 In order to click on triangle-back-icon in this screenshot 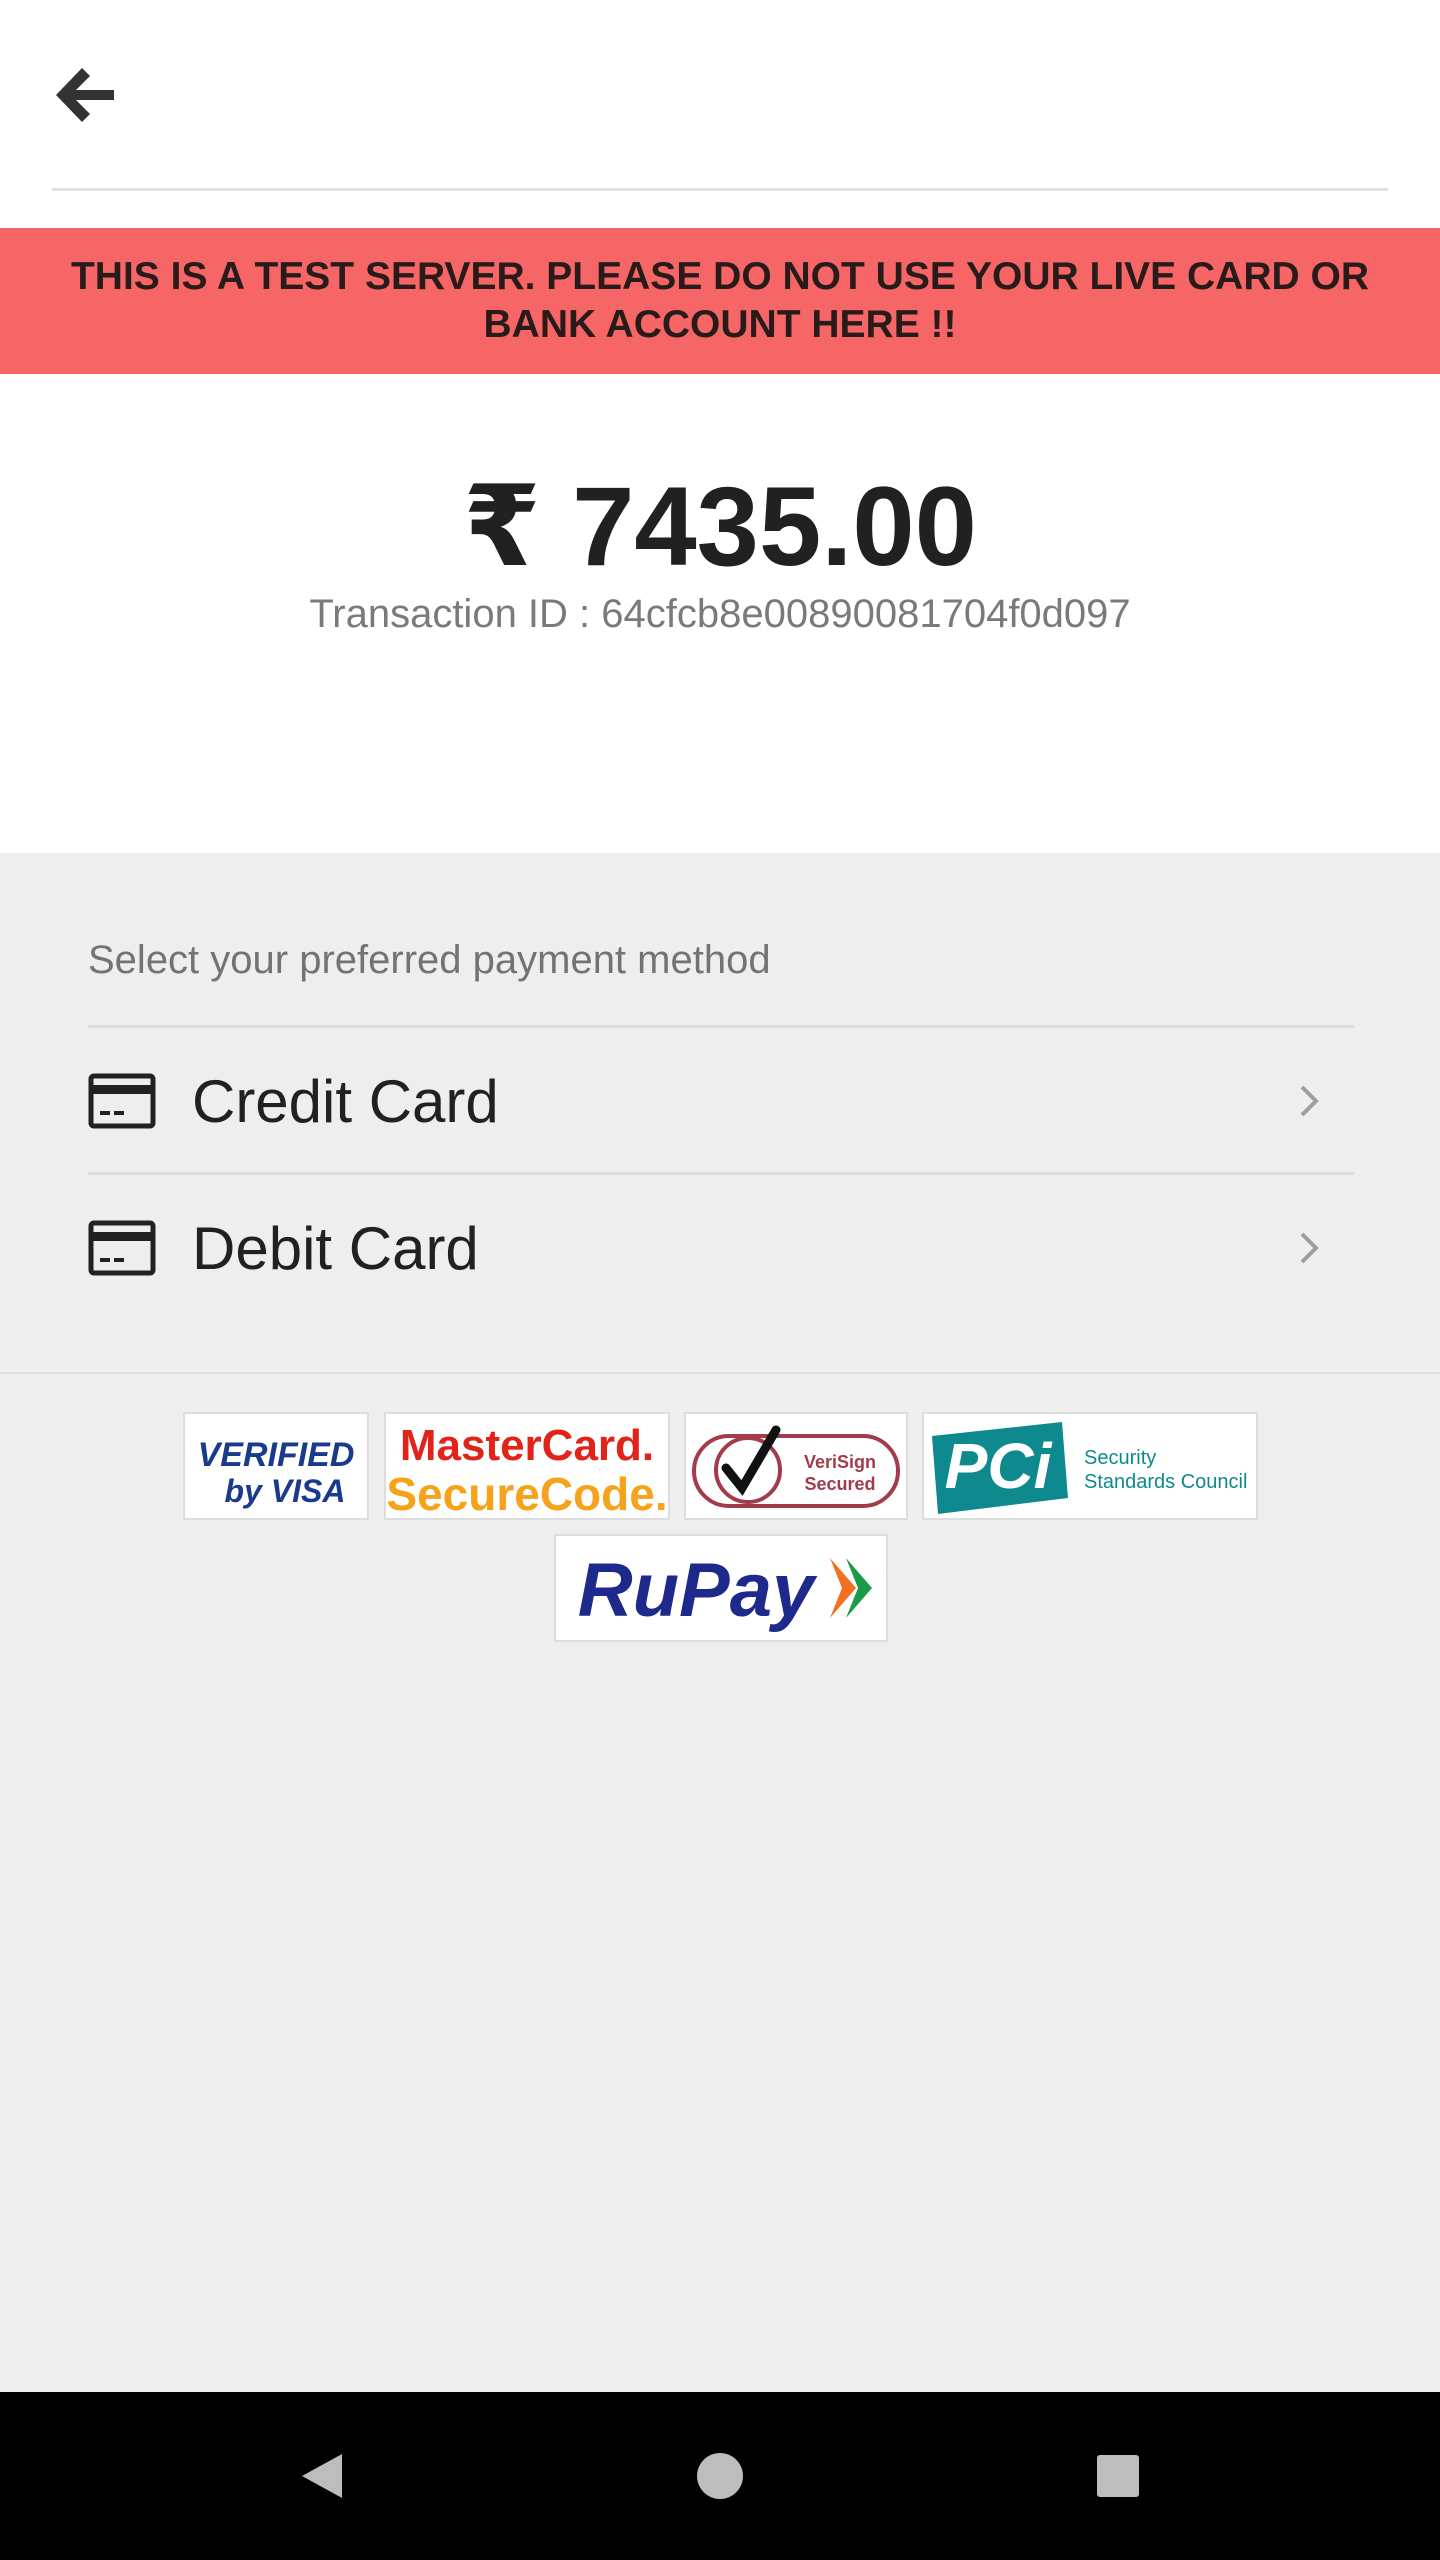, I will do `click(322, 2476)`.